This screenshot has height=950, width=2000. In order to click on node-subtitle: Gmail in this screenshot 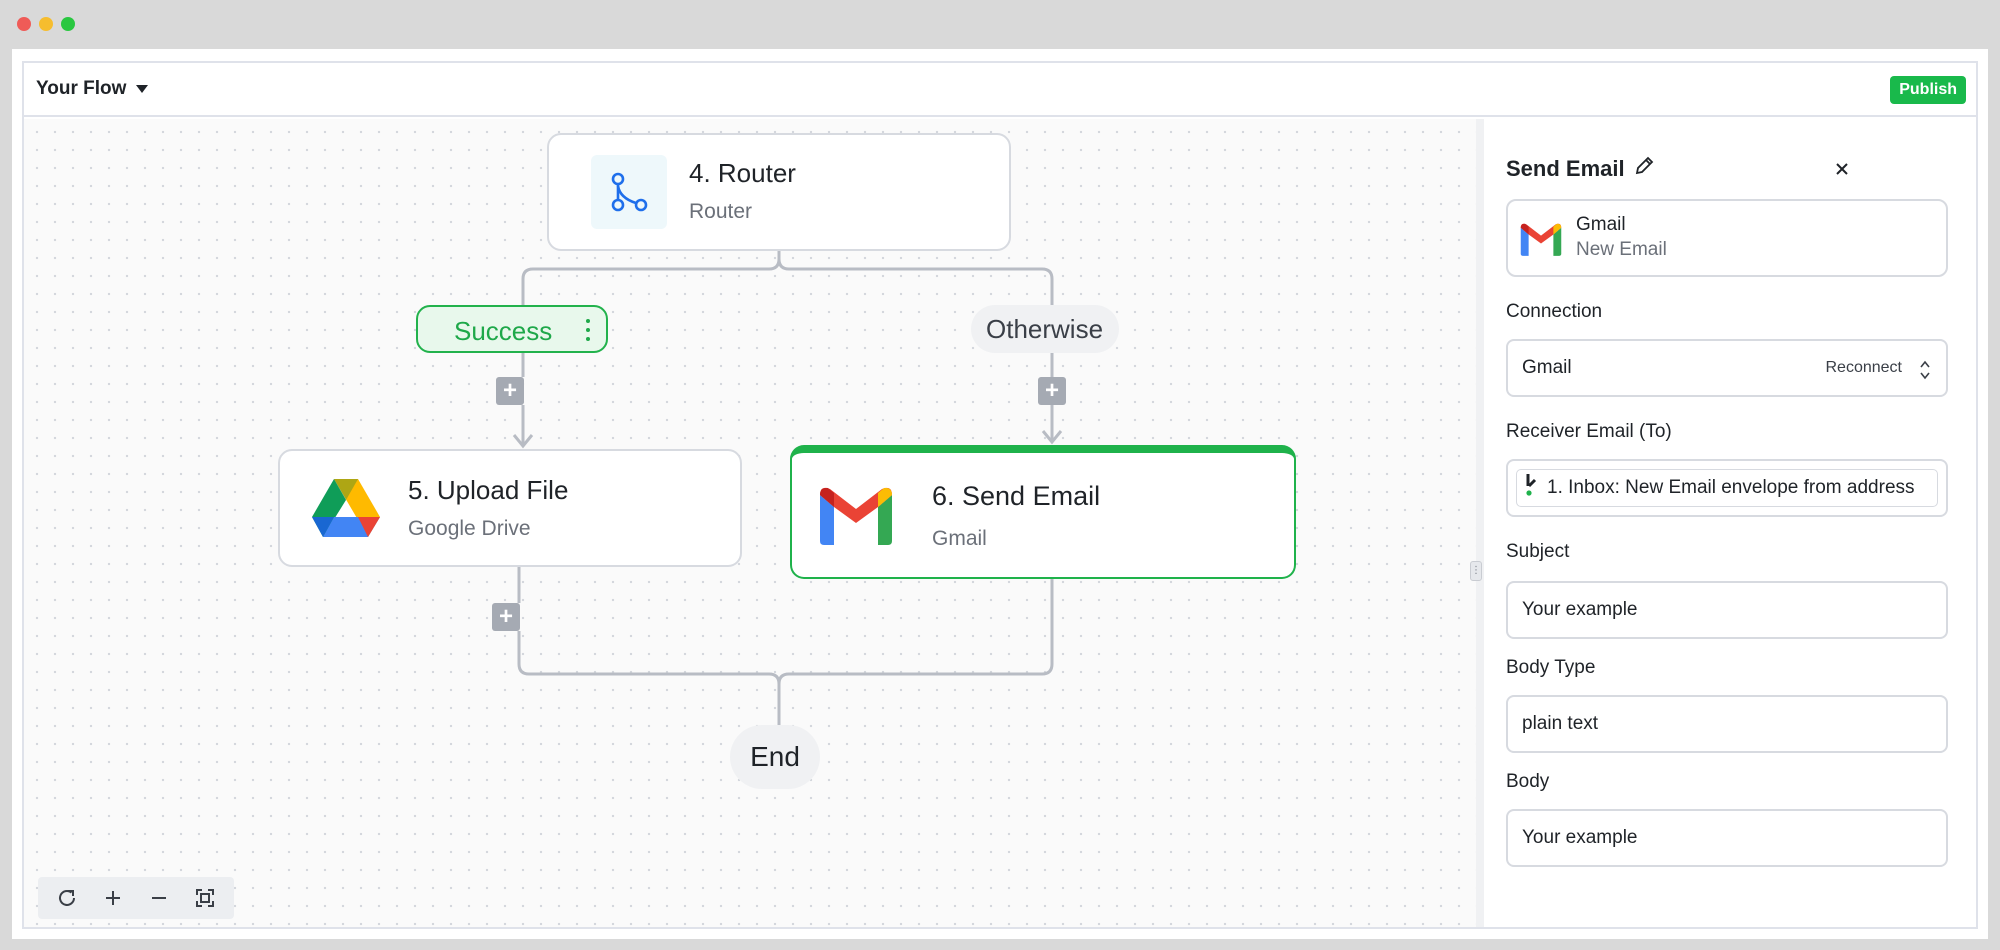, I will do `click(959, 538)`.